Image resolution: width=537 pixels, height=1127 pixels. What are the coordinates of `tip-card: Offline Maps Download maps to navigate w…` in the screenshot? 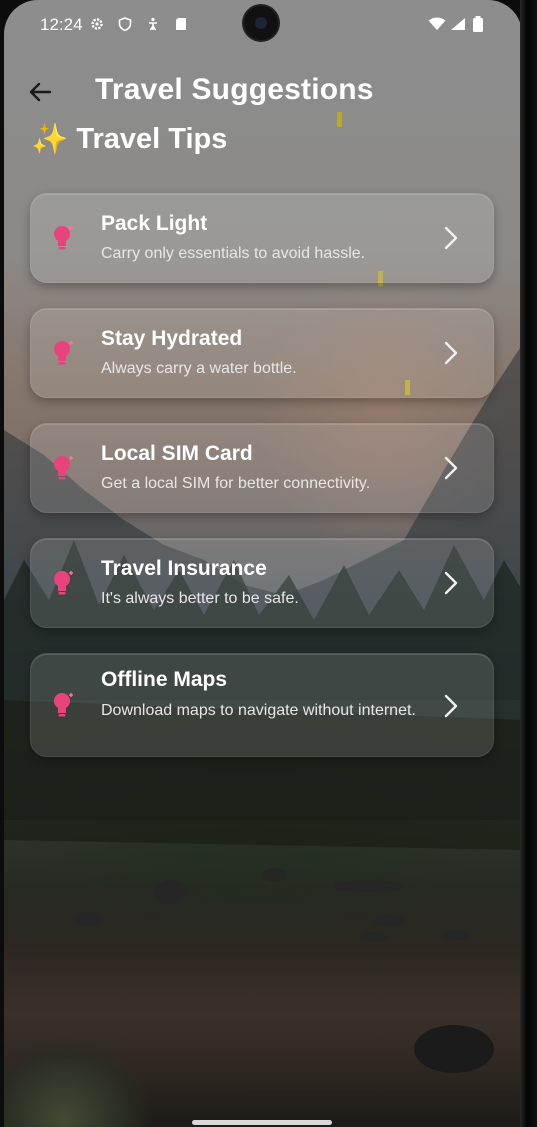 It's located at (262, 705).